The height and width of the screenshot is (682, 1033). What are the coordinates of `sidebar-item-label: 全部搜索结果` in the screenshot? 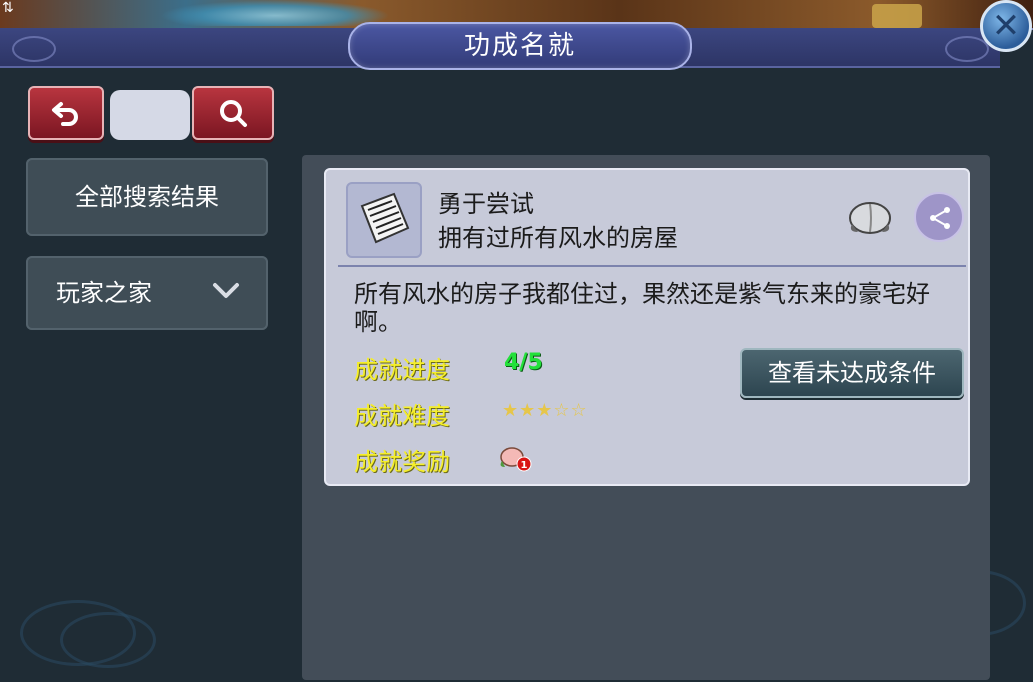 It's located at (147, 197).